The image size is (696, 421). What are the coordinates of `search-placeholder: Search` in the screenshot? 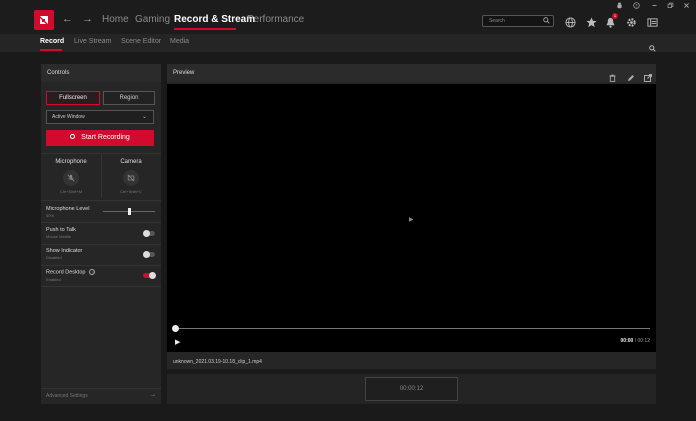 It's located at (497, 21).